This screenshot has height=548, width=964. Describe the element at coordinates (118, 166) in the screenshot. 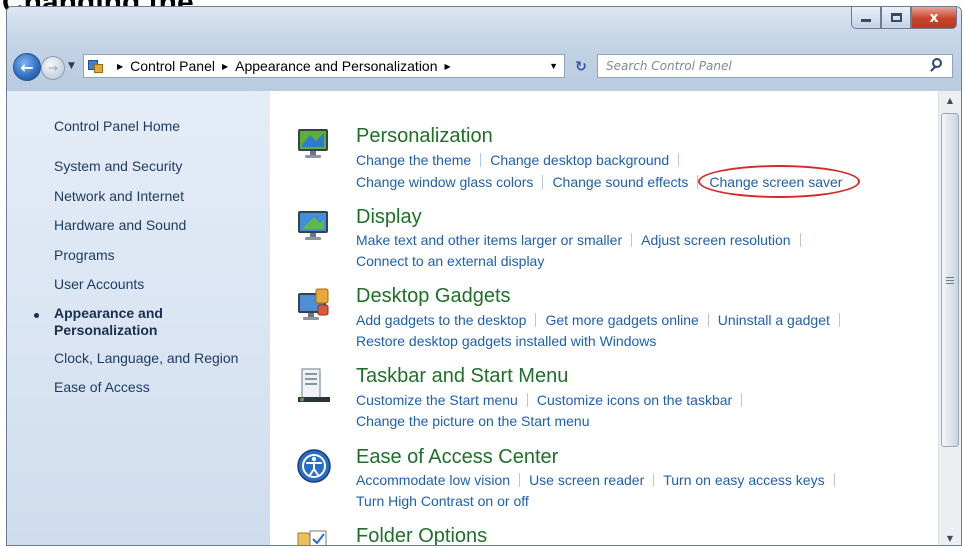

I see `sidebar-item-system-security: System and Security` at that location.